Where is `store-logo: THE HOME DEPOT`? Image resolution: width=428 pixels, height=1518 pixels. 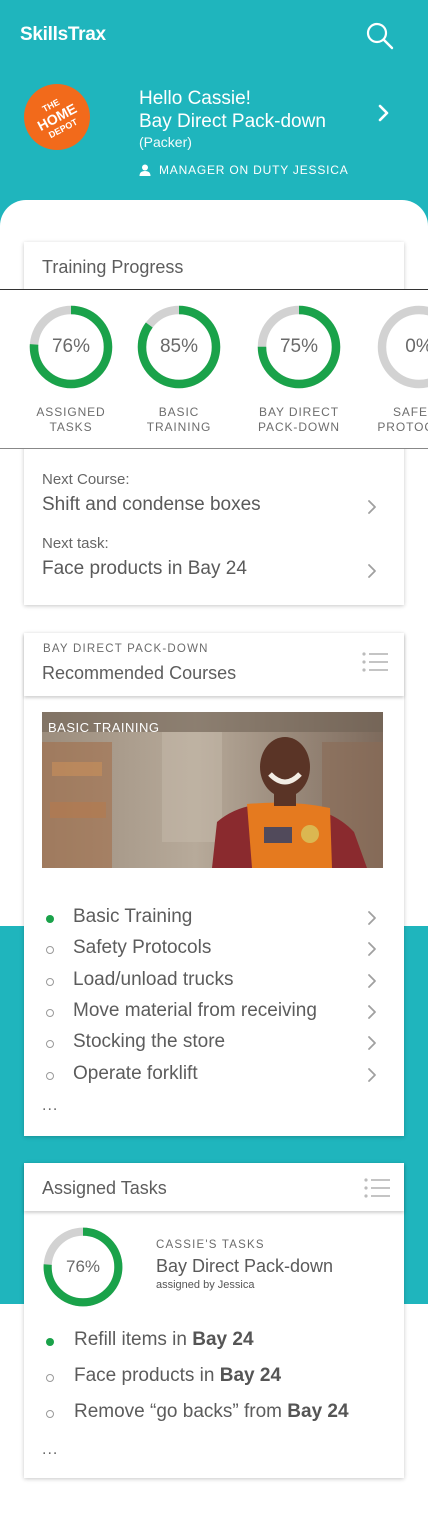
store-logo: THE HOME DEPOT is located at coordinates (57, 117).